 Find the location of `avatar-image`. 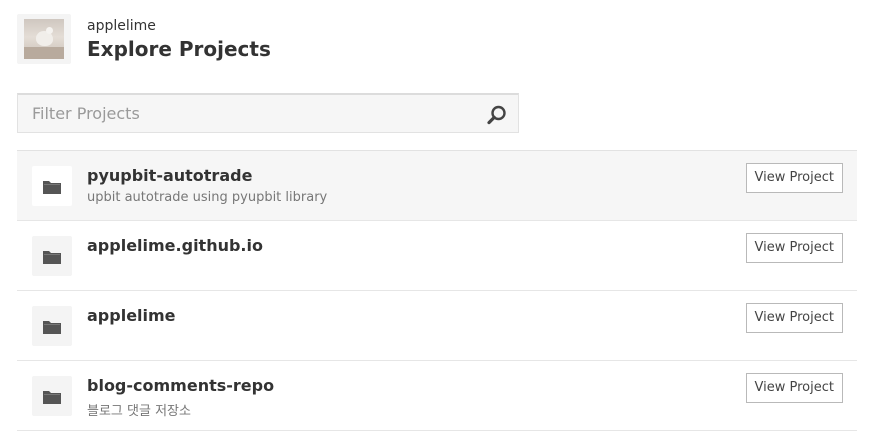

avatar-image is located at coordinates (44, 39).